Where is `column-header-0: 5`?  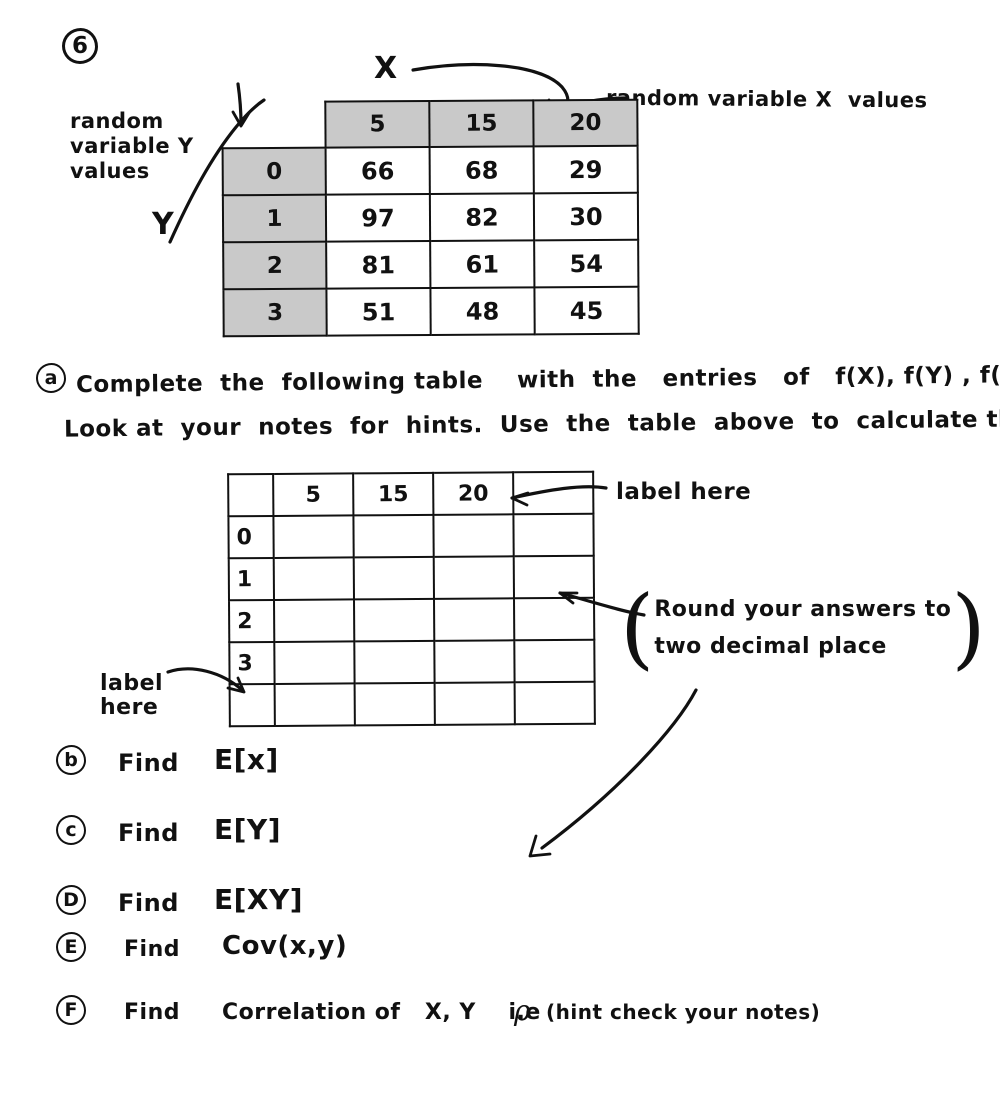
column-header-0: 5 is located at coordinates (377, 124).